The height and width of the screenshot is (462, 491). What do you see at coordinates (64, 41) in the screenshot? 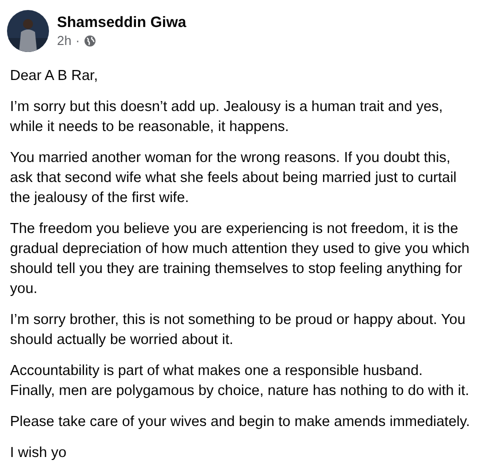
I see `post-time: 2h` at bounding box center [64, 41].